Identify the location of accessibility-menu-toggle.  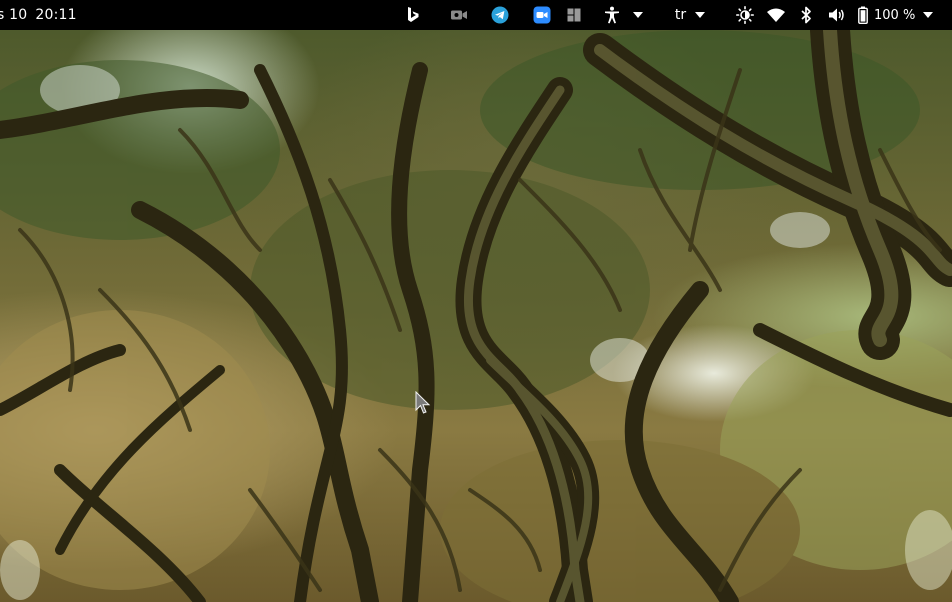
(638, 15).